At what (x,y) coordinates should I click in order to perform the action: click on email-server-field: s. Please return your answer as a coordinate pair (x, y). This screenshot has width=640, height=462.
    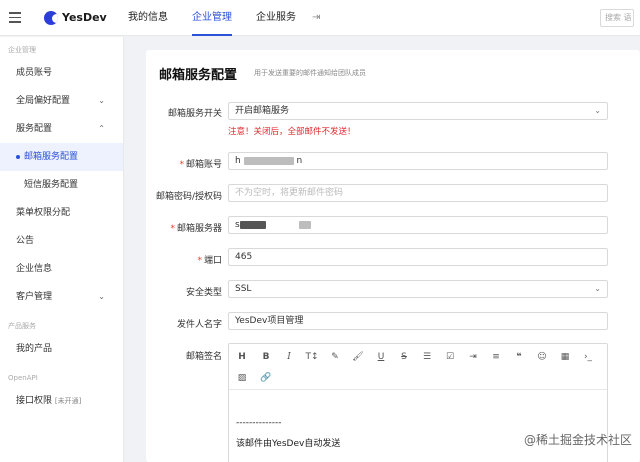
    Looking at the image, I should click on (418, 225).